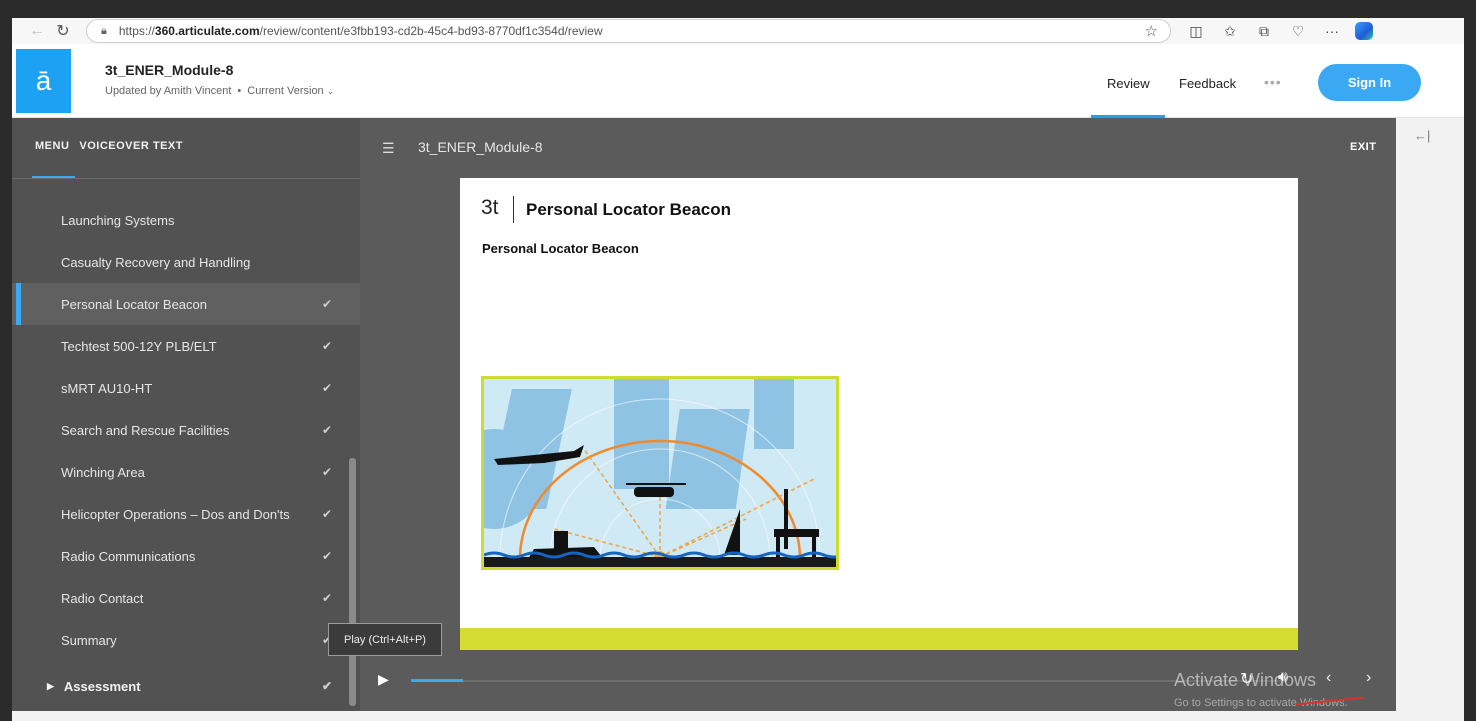  Describe the element at coordinates (186, 686) in the screenshot. I see `menu-item-assessment: ▶ Assessment ✔` at that location.